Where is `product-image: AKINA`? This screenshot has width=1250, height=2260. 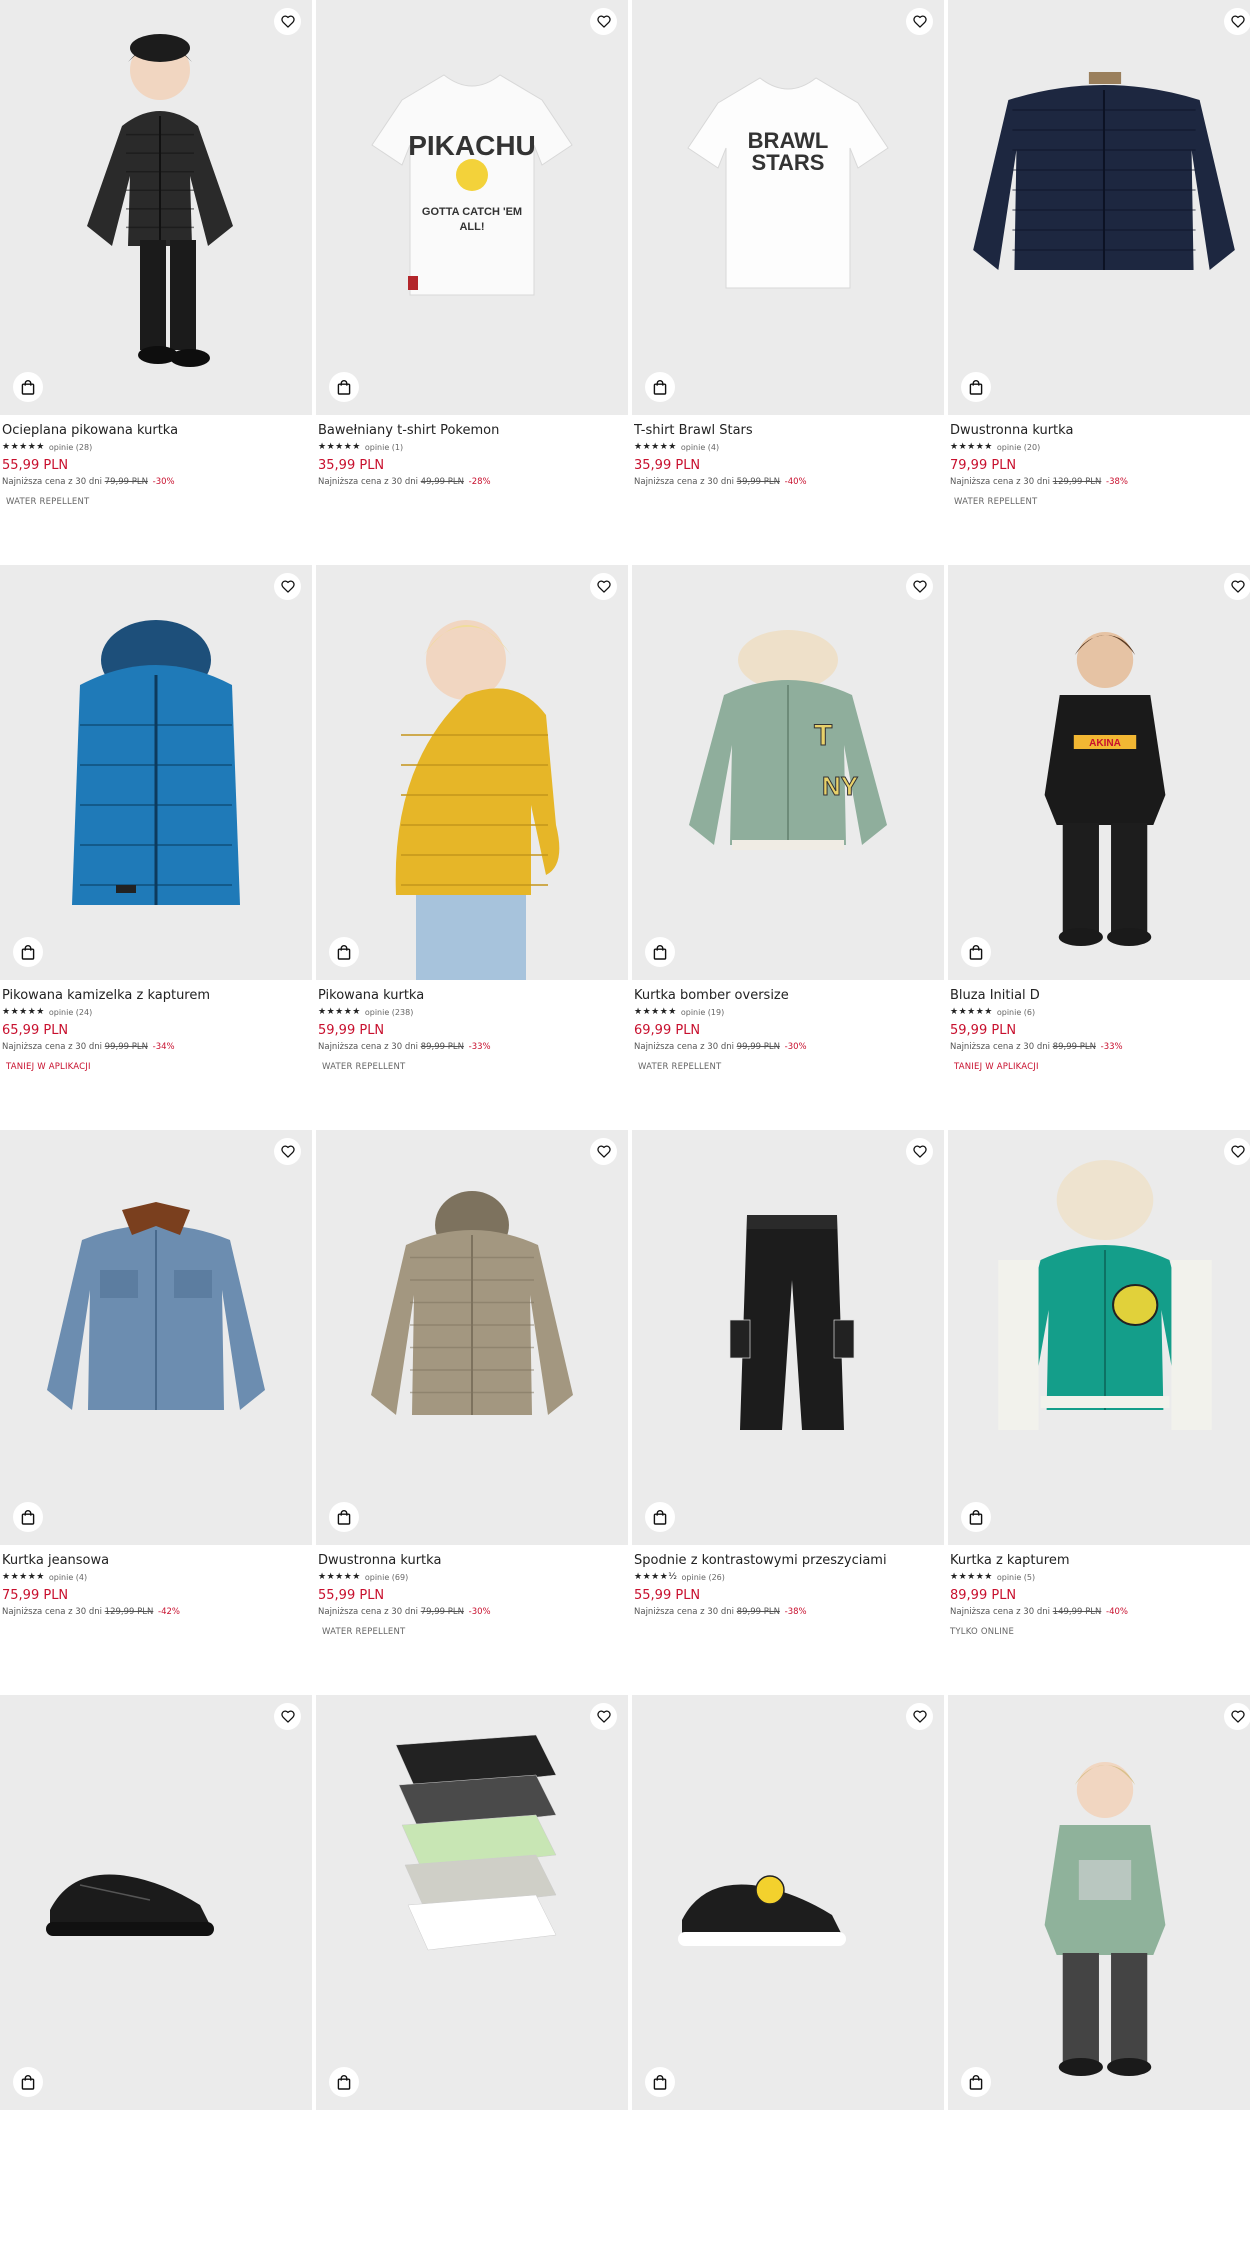
product-image: AKINA is located at coordinates (1099, 772).